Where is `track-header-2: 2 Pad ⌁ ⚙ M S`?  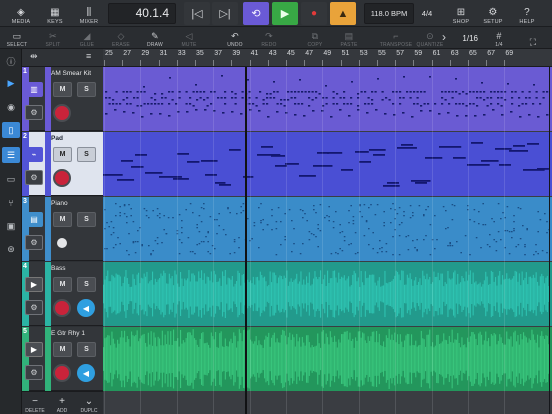 track-header-2: 2 Pad ⌁ ⚙ M S is located at coordinates (62, 164).